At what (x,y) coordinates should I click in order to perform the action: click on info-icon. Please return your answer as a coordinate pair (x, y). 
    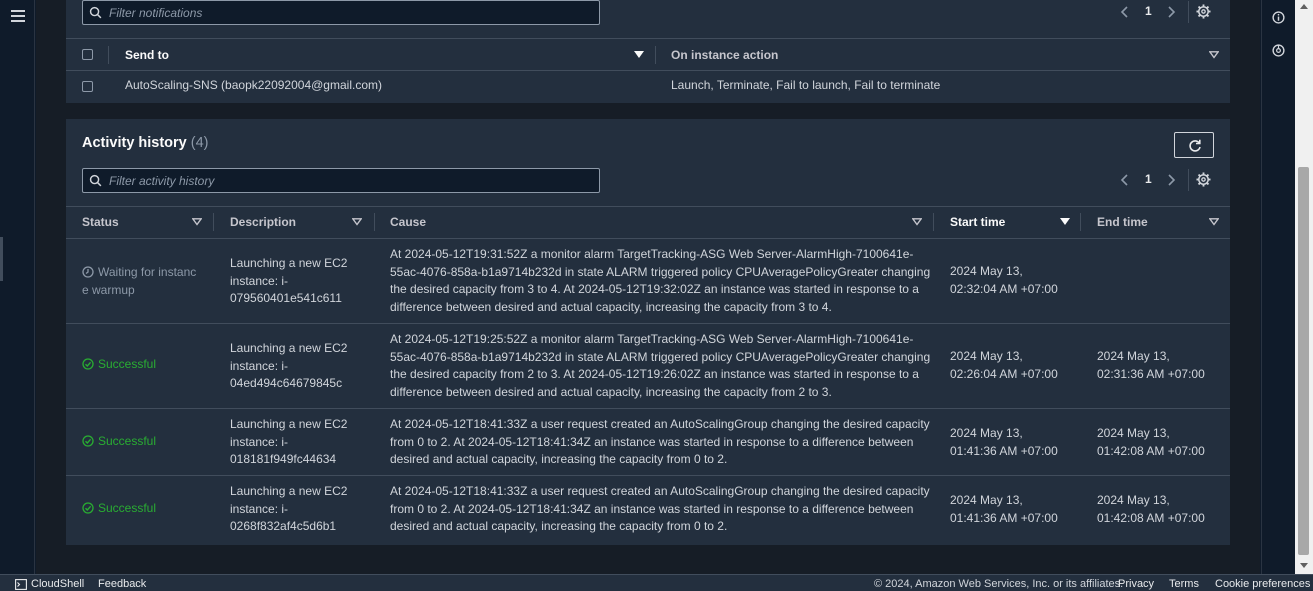
    Looking at the image, I should click on (1278, 17).